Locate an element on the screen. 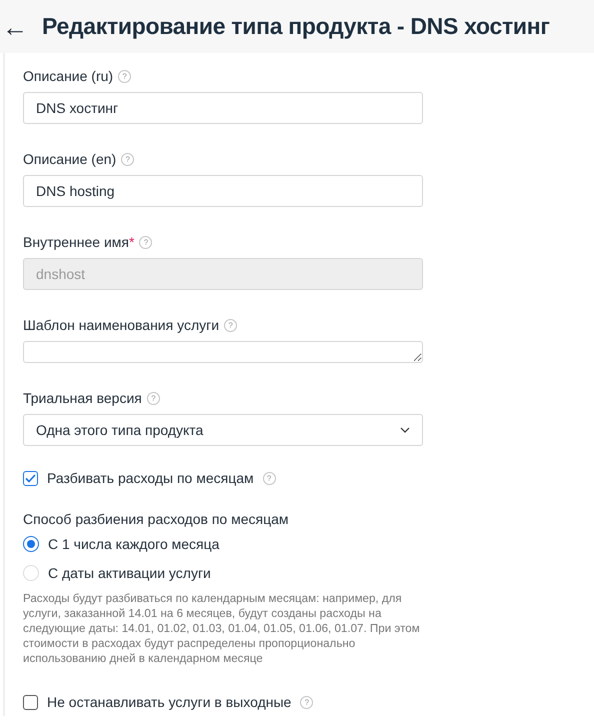 Image resolution: width=594 pixels, height=725 pixels. field-label: Внутреннее имя* is located at coordinates (78, 242).